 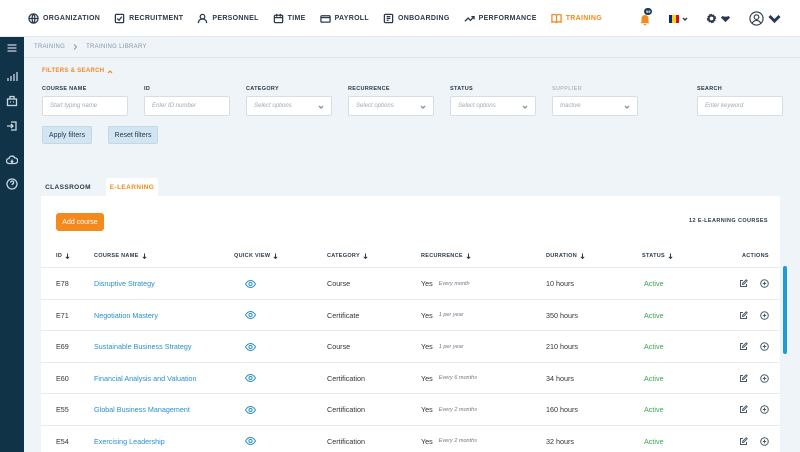 I want to click on nav-time: TIME, so click(x=289, y=18).